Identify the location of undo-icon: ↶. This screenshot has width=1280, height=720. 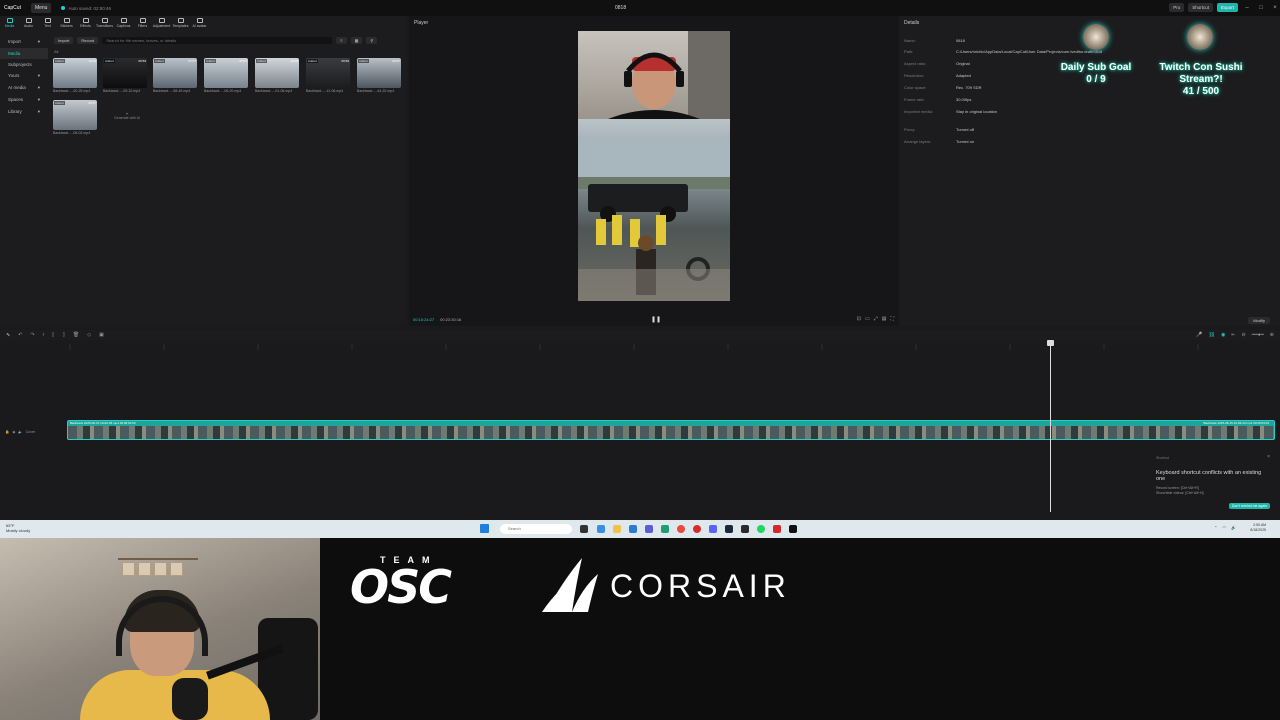
(20, 335).